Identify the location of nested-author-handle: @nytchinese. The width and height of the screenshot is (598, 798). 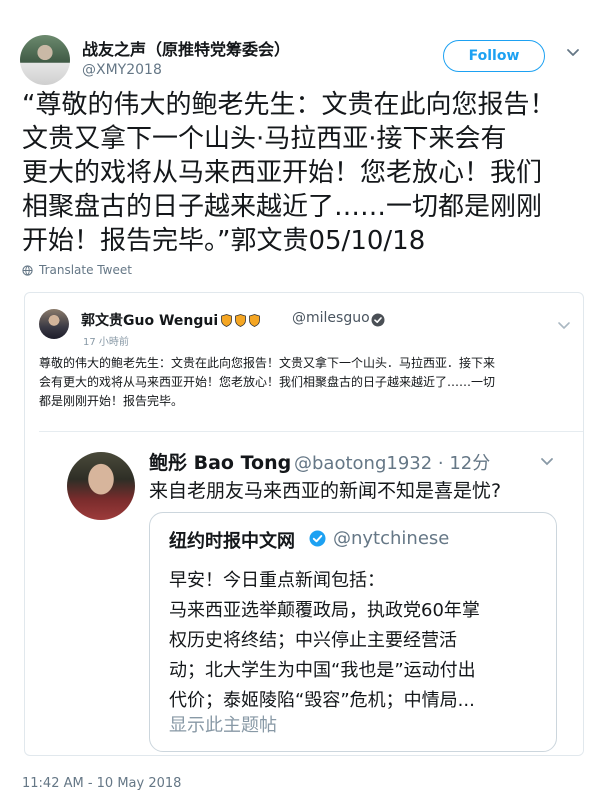
(391, 538).